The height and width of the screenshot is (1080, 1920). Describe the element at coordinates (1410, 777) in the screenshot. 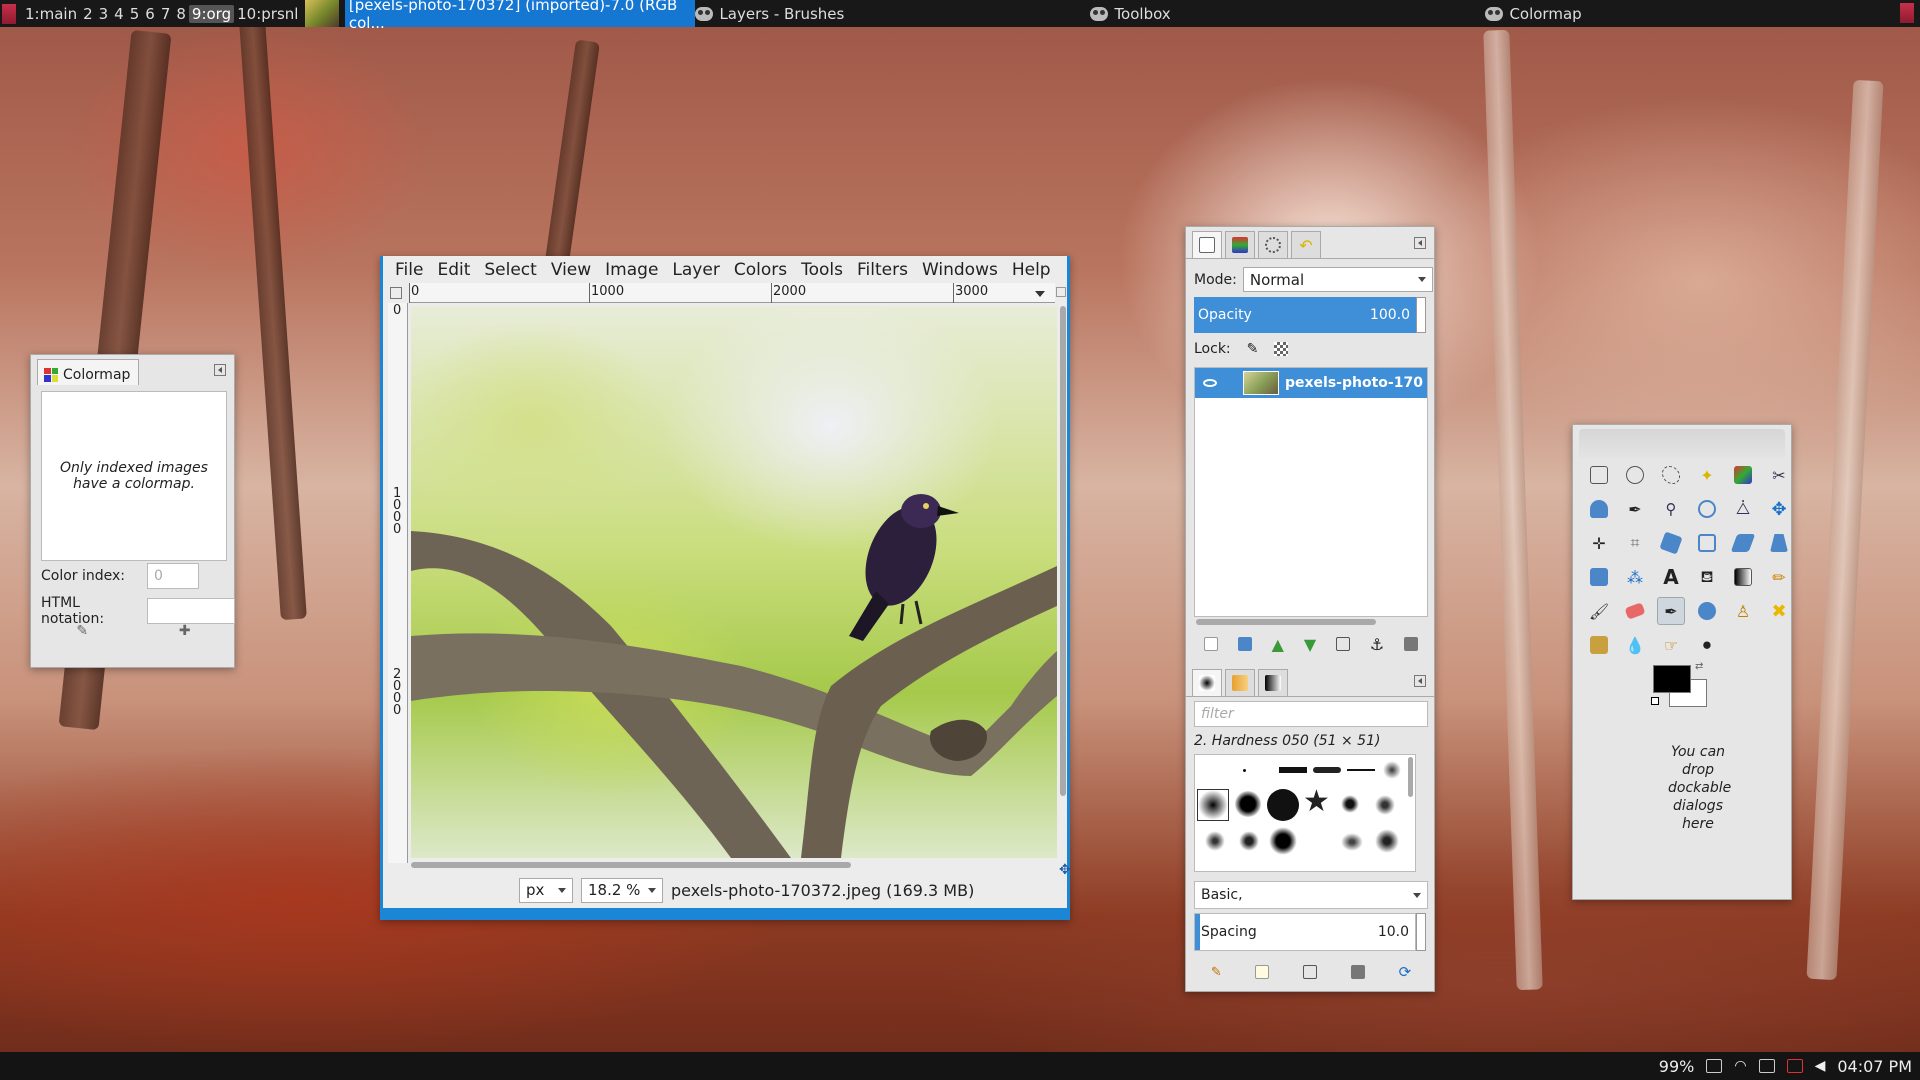

I see `brush-grid-scrollbar` at that location.